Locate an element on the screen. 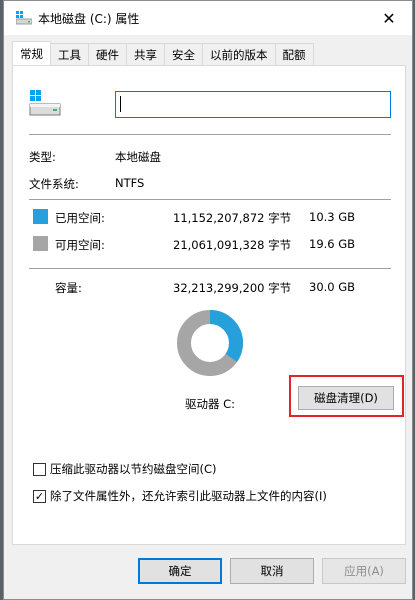 The image size is (415, 600). tab-tools: 工具 is located at coordinates (69, 54).